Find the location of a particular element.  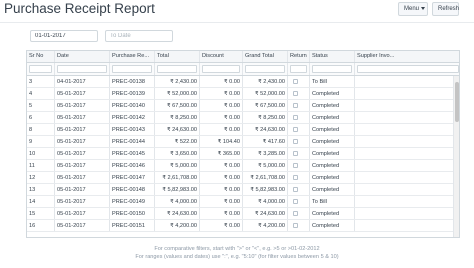

column-filter-grand-total is located at coordinates (265, 69).